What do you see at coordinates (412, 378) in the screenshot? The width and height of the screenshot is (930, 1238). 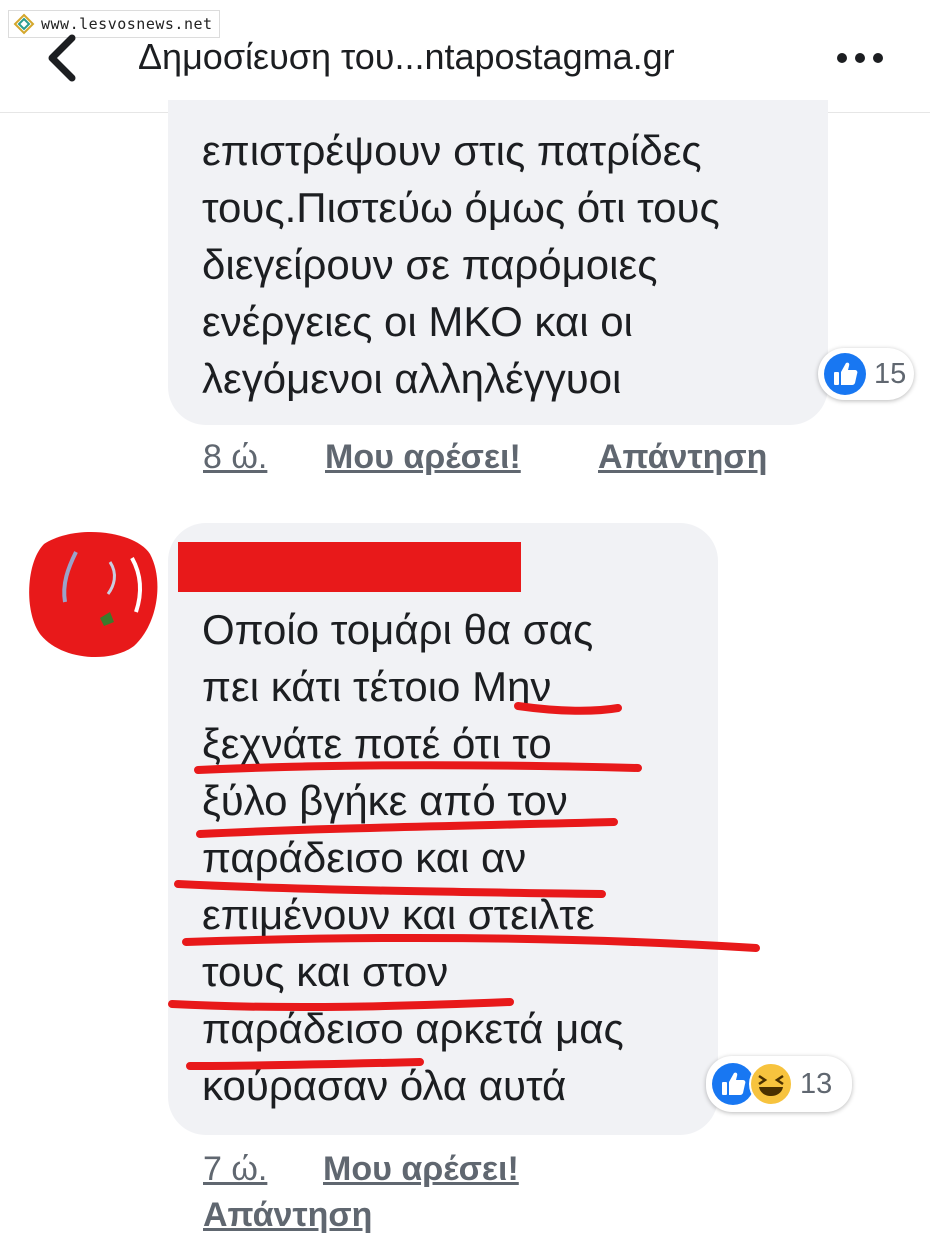 I see `comment-line: λεγόμενοι αλληλέγγυοι` at bounding box center [412, 378].